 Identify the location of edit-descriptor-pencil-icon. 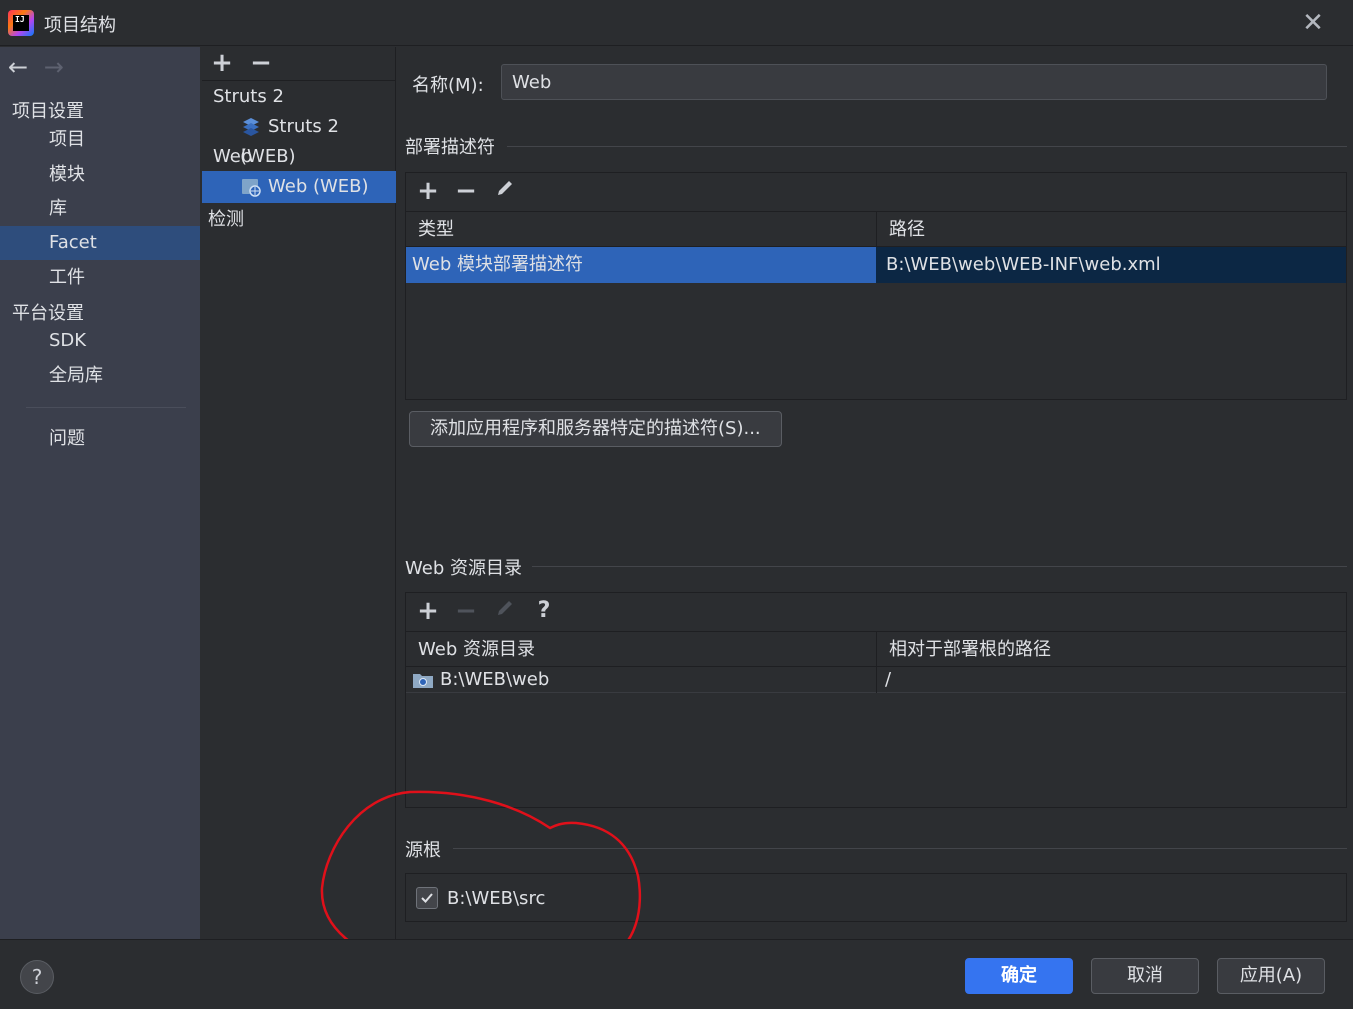
(505, 191).